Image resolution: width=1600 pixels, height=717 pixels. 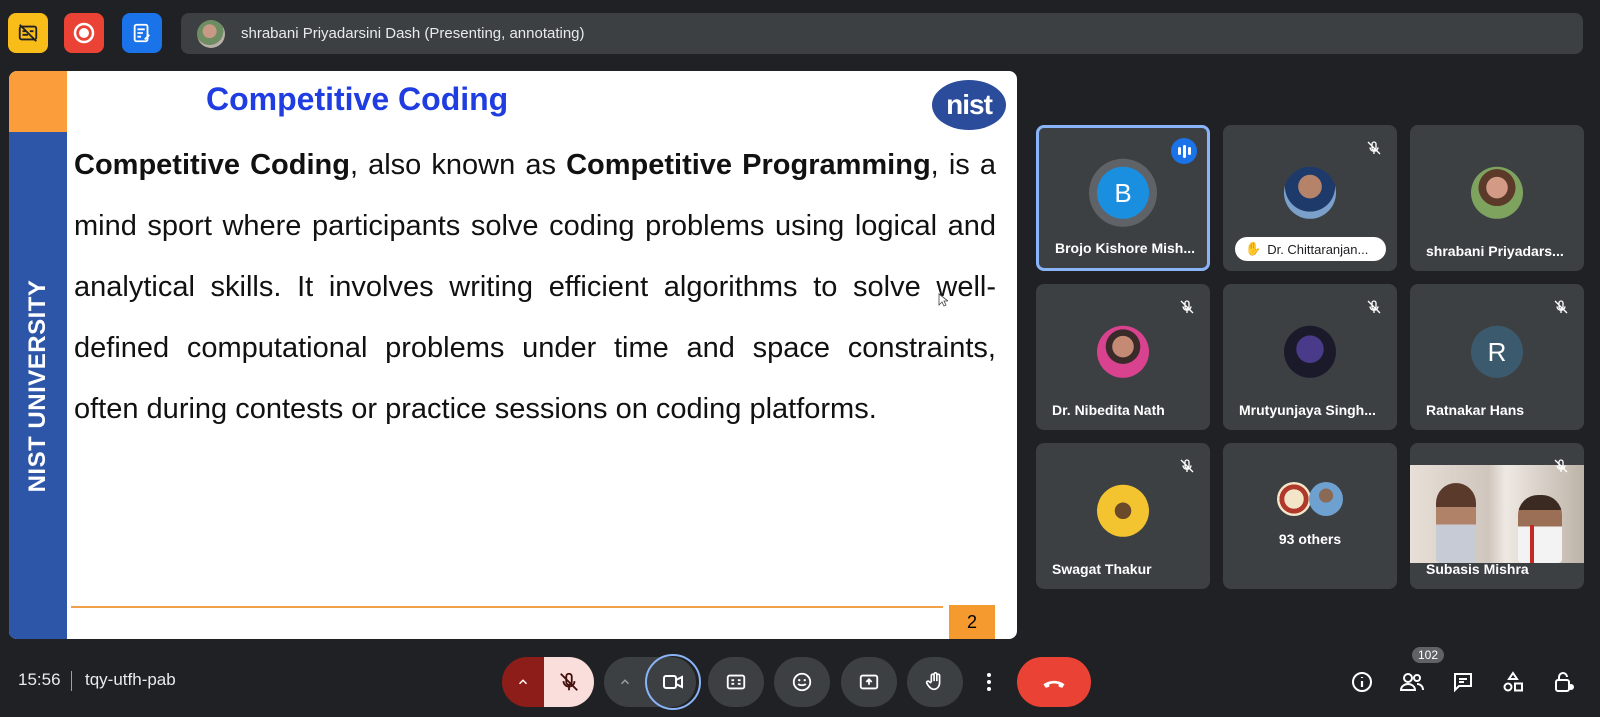 I want to click on chat-icon, so click(x=1463, y=683).